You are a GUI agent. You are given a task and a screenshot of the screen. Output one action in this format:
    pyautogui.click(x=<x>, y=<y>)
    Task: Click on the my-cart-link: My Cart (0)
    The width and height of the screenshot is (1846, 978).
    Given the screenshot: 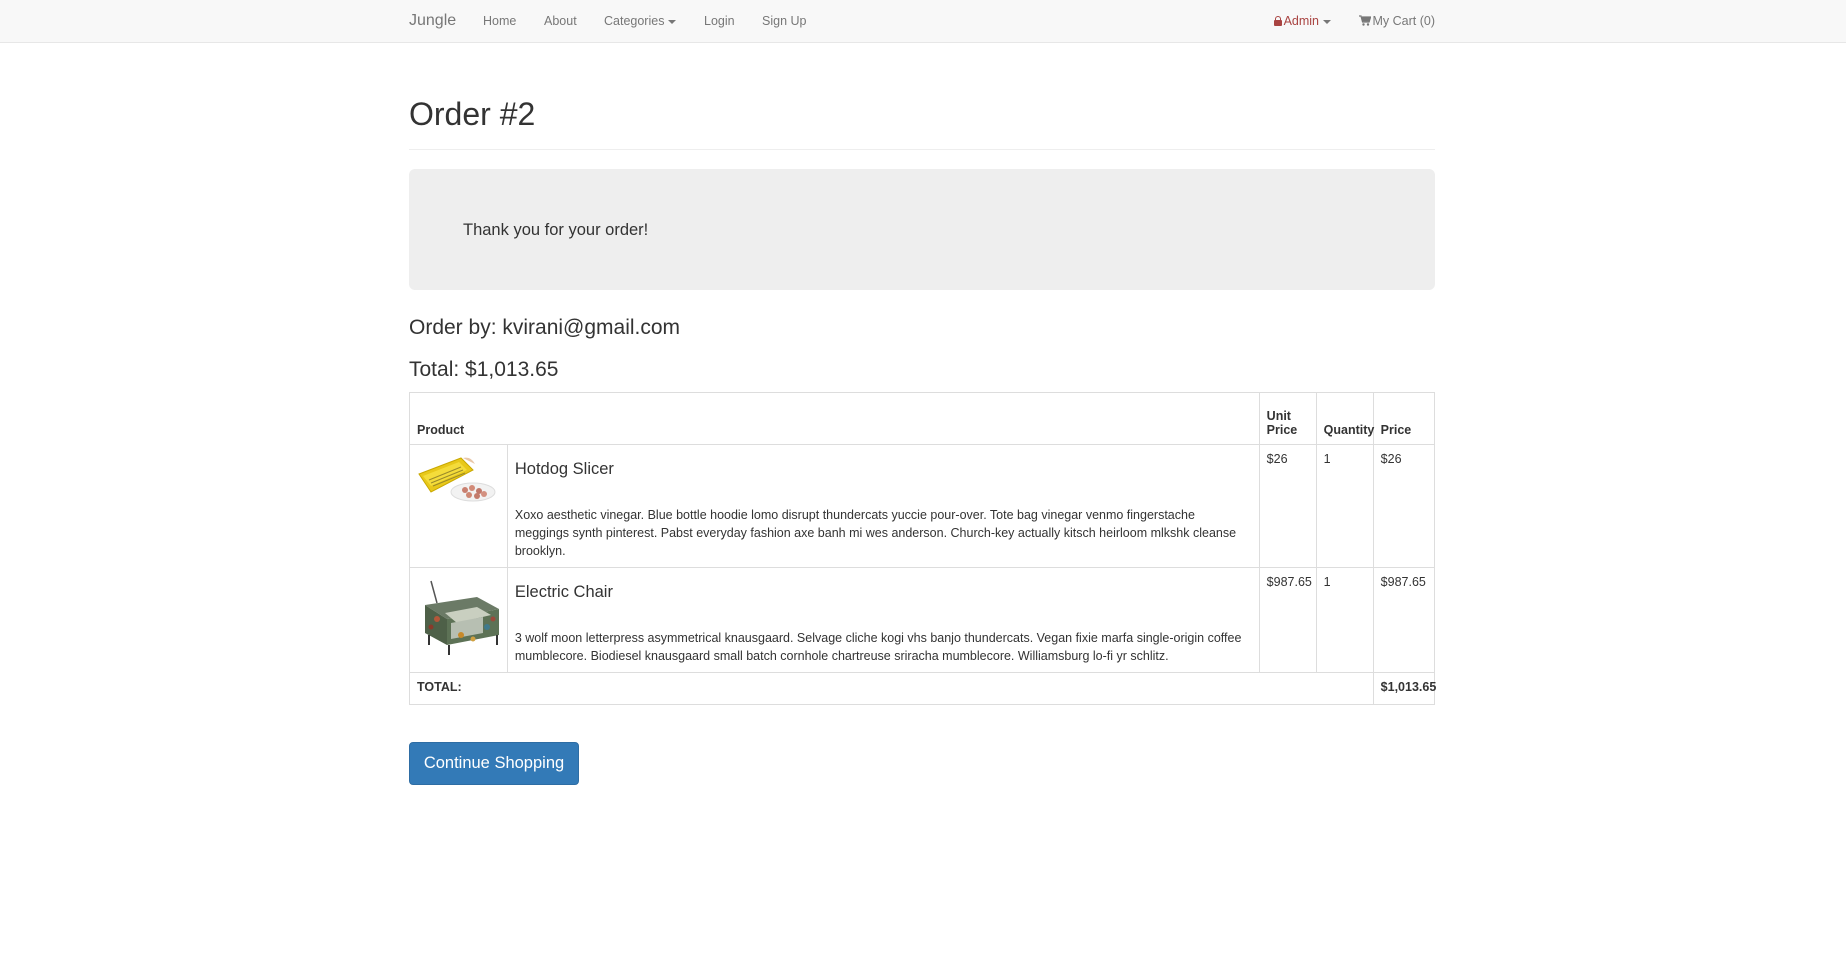 What is the action you would take?
    pyautogui.click(x=1397, y=21)
    